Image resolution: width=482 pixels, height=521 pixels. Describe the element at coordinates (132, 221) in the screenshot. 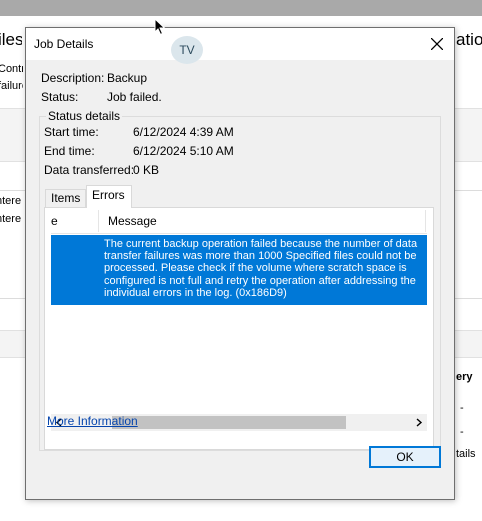

I see `column-header-message: Message` at that location.